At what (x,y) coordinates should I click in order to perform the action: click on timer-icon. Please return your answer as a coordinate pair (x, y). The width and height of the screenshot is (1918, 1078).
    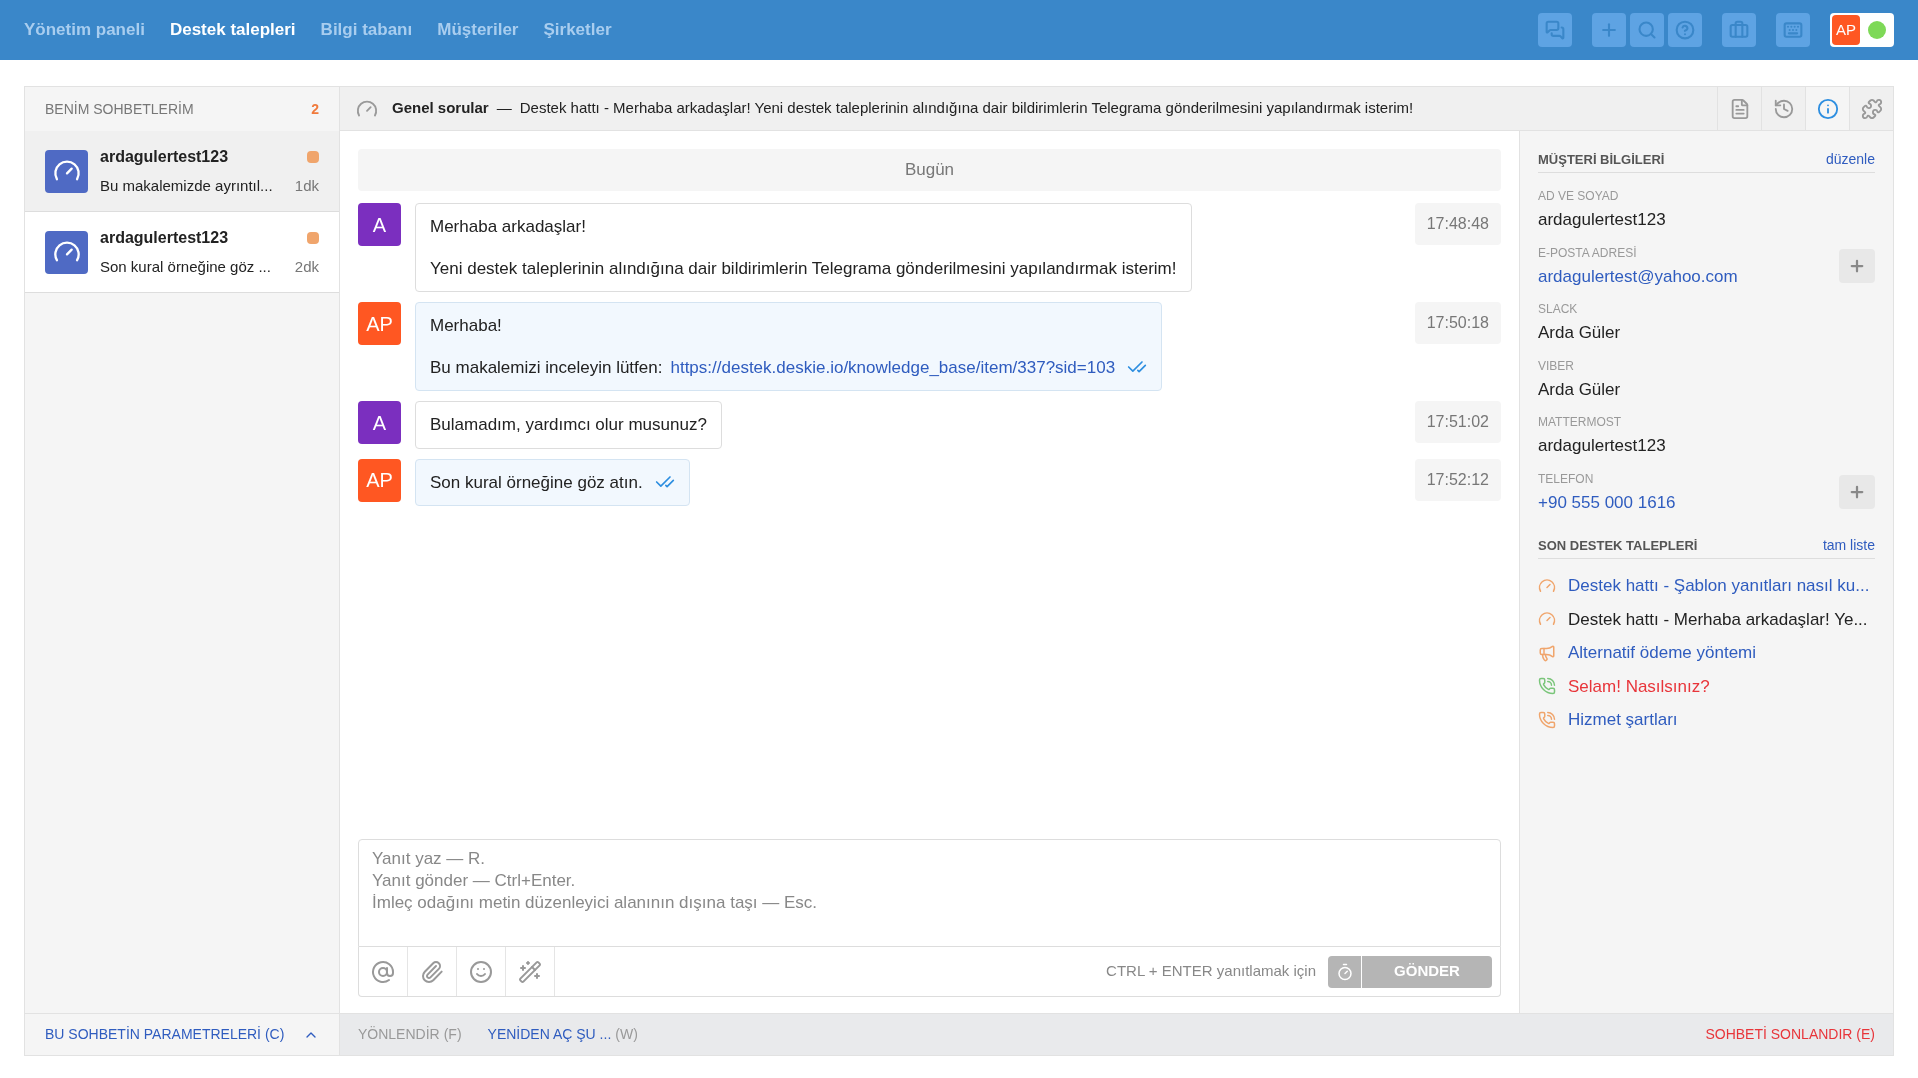
    Looking at the image, I should click on (1344, 971).